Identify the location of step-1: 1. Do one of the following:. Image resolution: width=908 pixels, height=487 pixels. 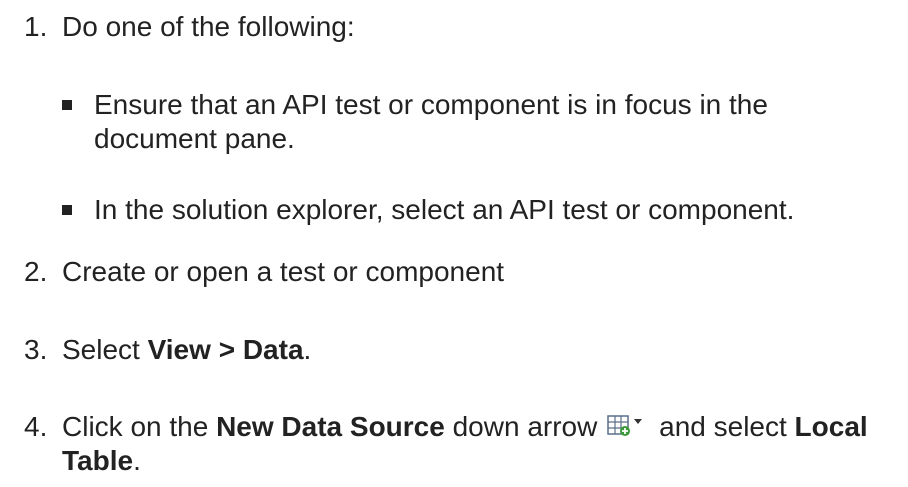
(461, 27).